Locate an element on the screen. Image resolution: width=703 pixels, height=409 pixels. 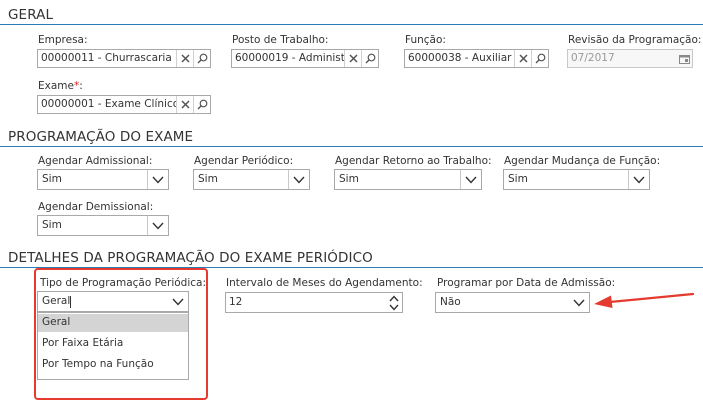
posto-label: Posto de Trabalho: is located at coordinates (280, 40).